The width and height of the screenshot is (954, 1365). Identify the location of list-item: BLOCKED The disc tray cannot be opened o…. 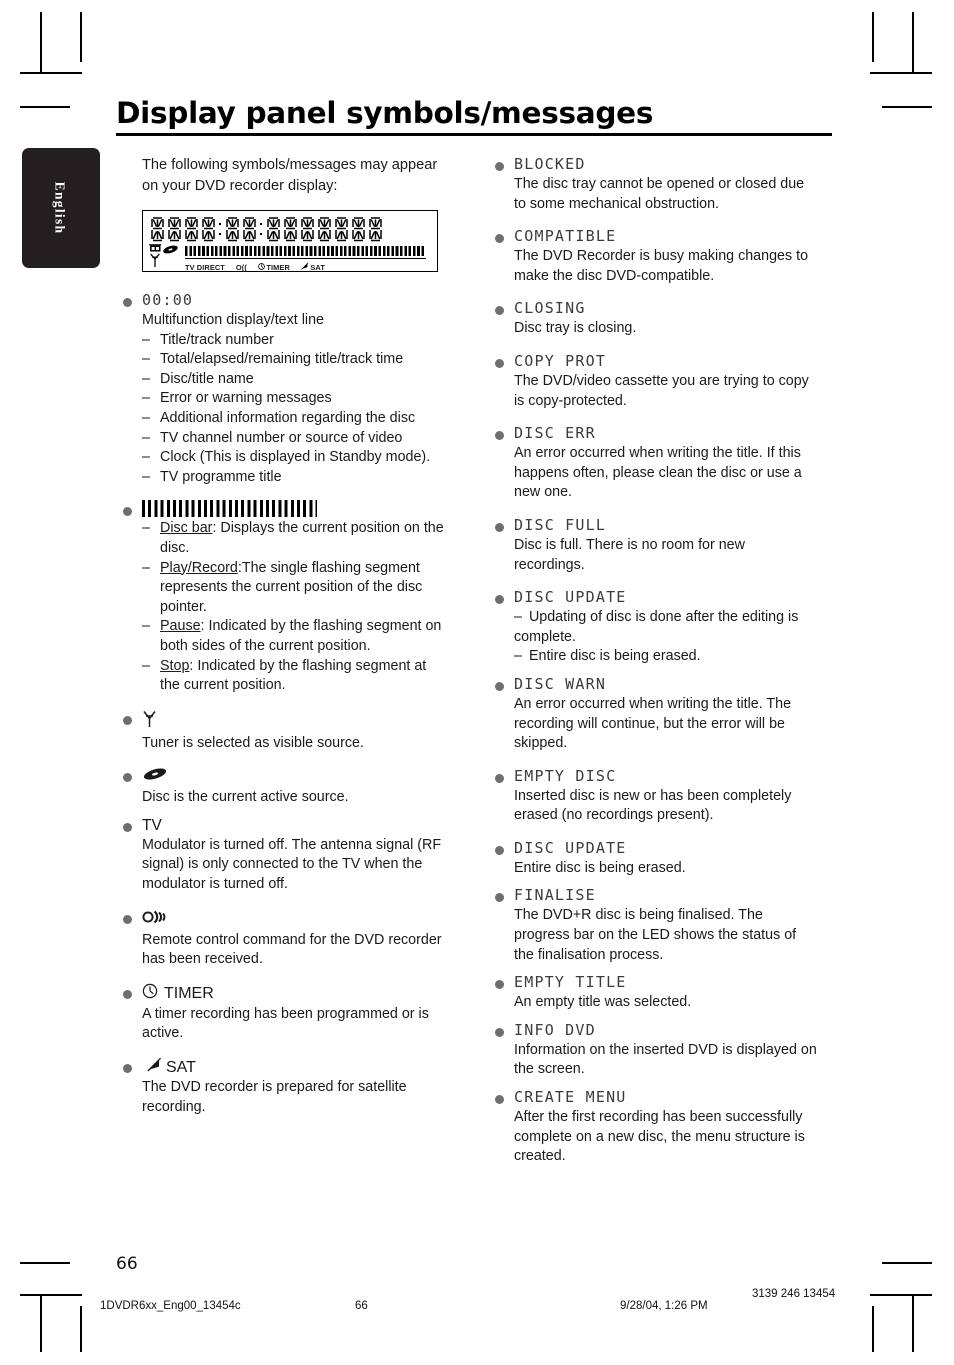
(653, 184).